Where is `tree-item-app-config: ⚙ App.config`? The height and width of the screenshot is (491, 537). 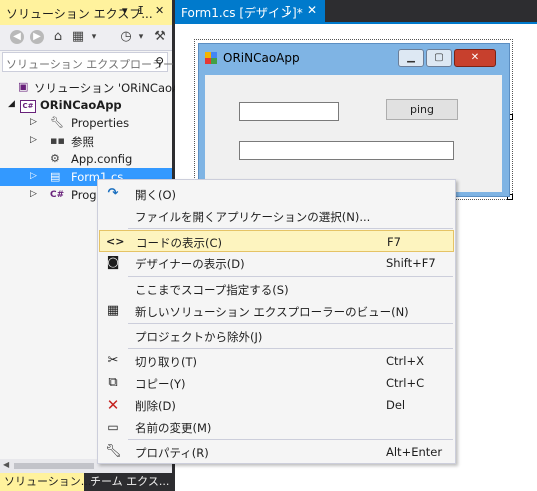
tree-item-app-config: ⚙ App.config is located at coordinates (86, 159).